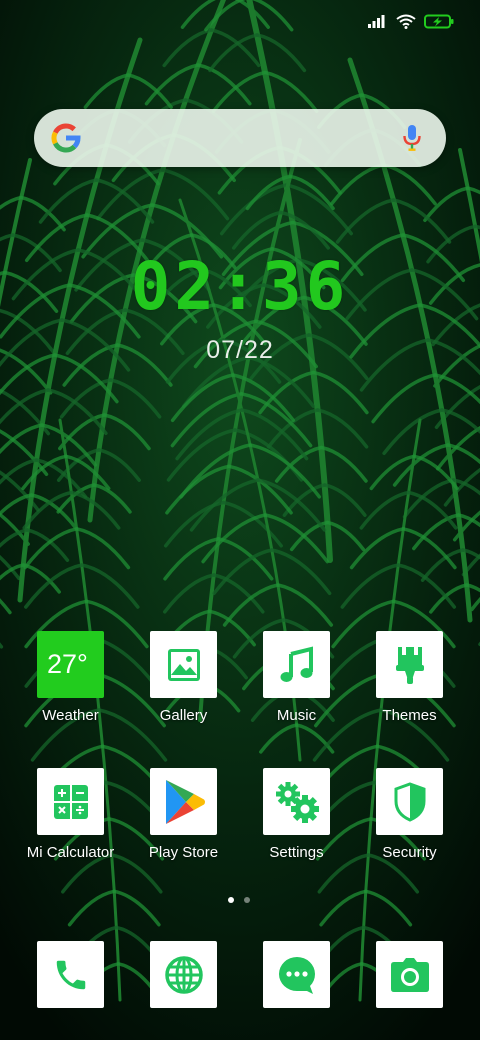  What do you see at coordinates (183, 715) in the screenshot?
I see `app-label: Gallery` at bounding box center [183, 715].